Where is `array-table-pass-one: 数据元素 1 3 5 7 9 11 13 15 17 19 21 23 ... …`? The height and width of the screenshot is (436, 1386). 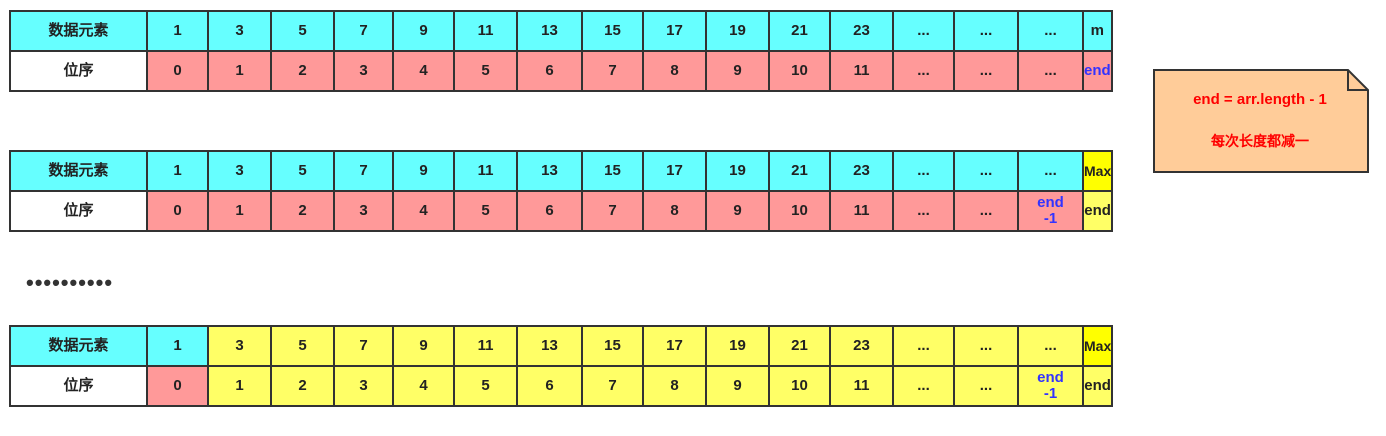
array-table-pass-one: 数据元素 1 3 5 7 9 11 13 15 17 19 21 23 ... … is located at coordinates (561, 191).